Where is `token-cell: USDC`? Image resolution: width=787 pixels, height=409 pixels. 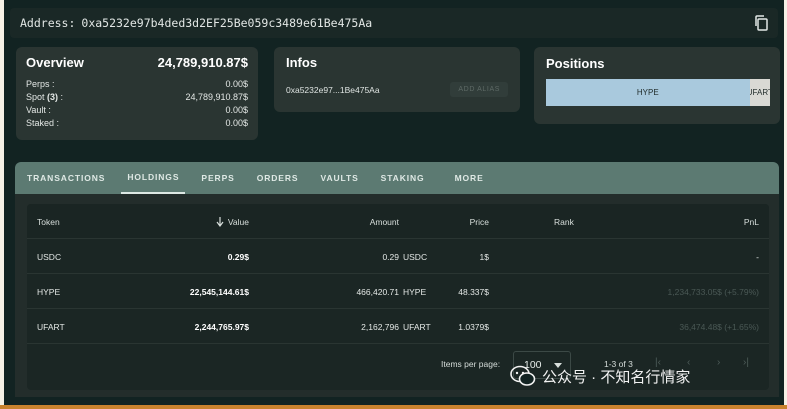 token-cell: USDC is located at coordinates (49, 256).